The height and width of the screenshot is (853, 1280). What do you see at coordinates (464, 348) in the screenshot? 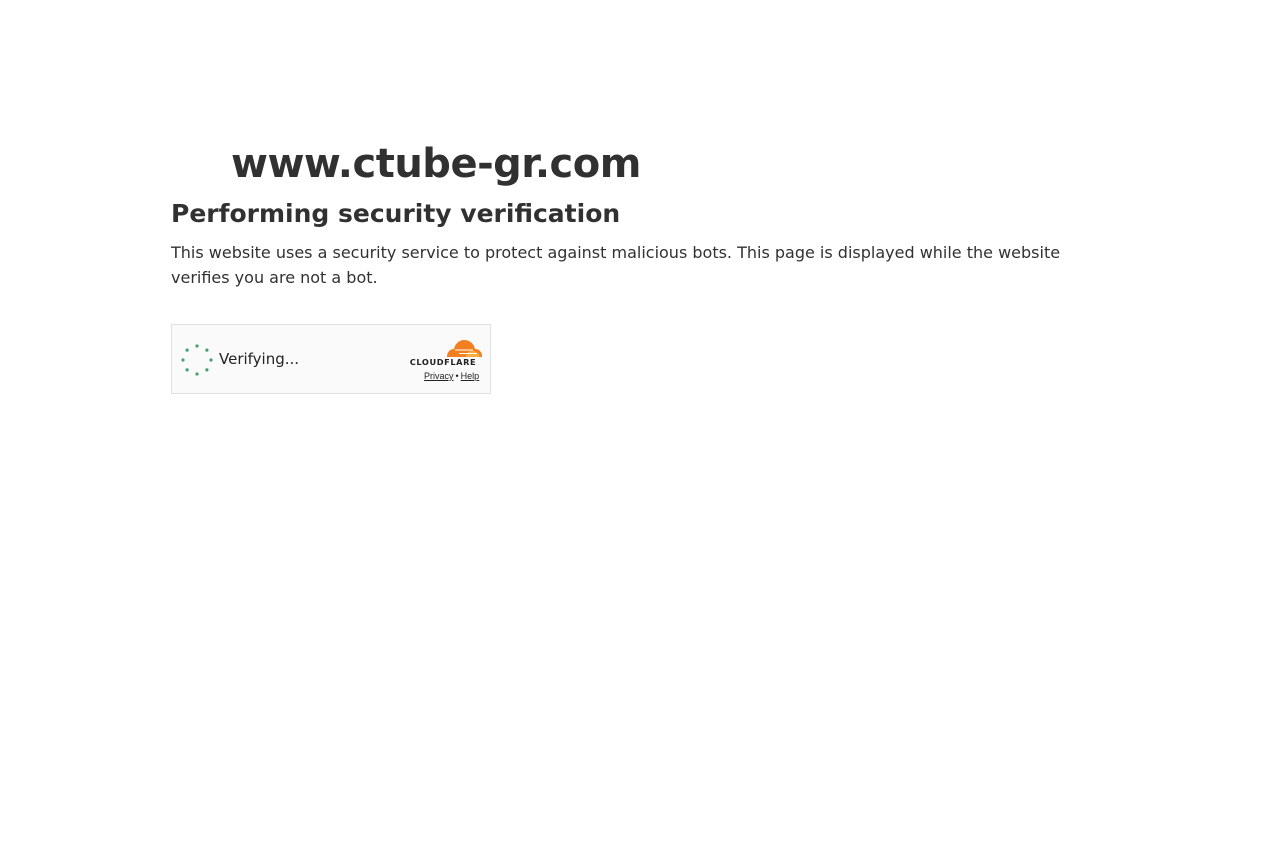
I see `cloudflare-cloud-icon` at bounding box center [464, 348].